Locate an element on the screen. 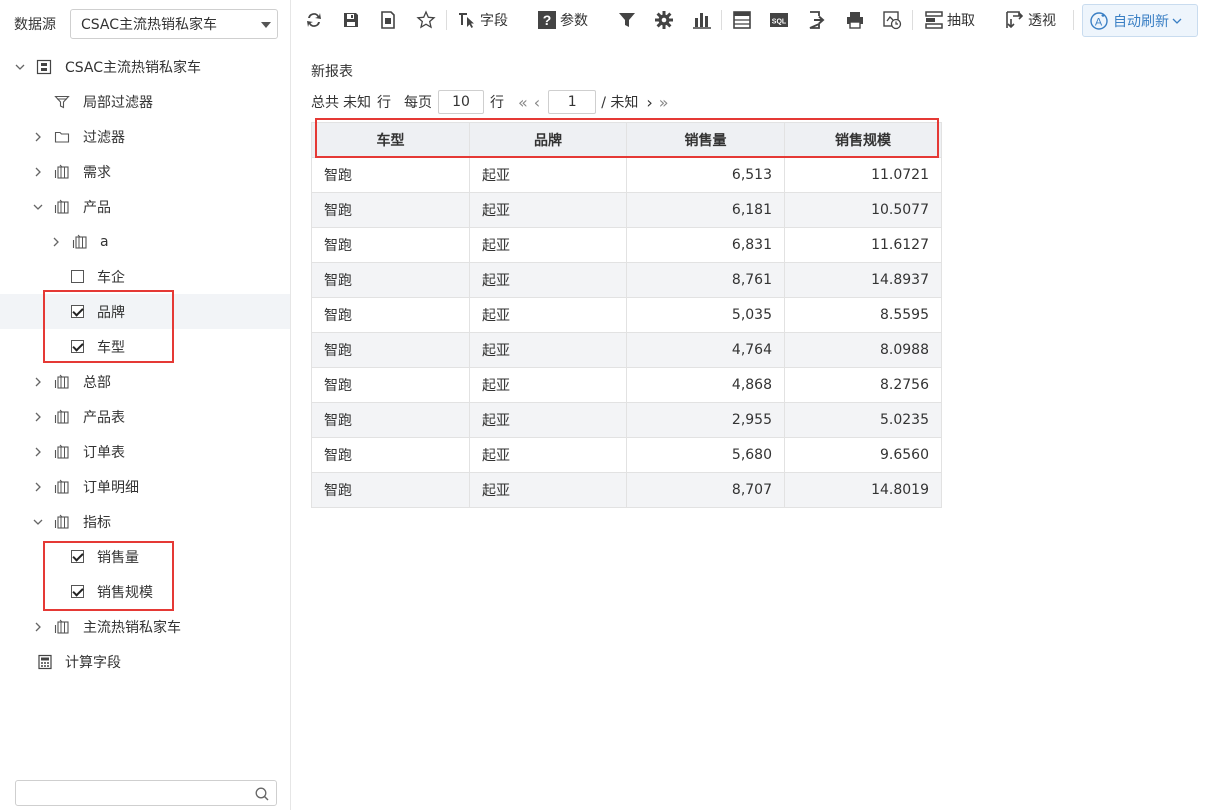 The image size is (1212, 810). tree-node-filter: 过滤器 is located at coordinates (145, 136).